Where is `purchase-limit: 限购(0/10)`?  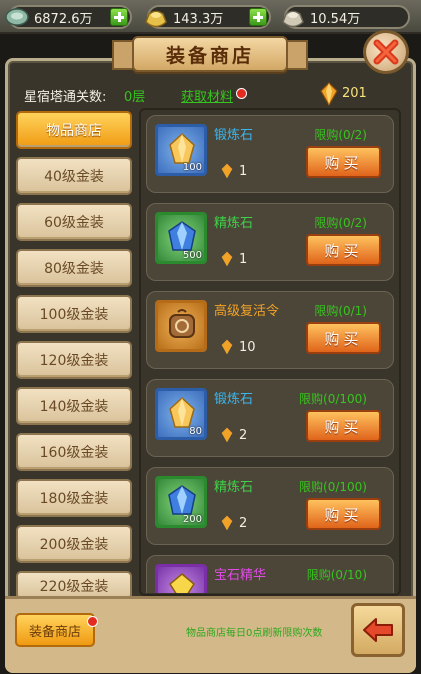
purchase-limit: 限购(0/10) is located at coordinates (336, 575).